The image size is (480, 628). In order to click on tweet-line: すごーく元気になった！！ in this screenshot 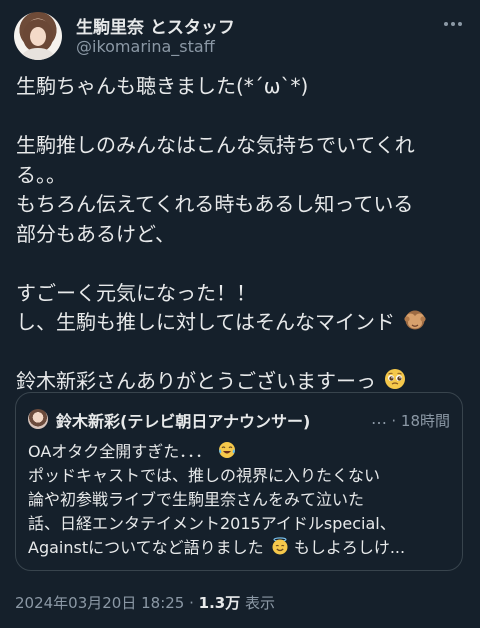, I will do `click(136, 292)`.